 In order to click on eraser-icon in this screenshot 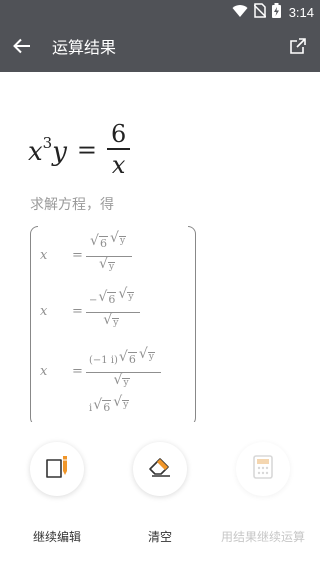, I will do `click(160, 469)`.